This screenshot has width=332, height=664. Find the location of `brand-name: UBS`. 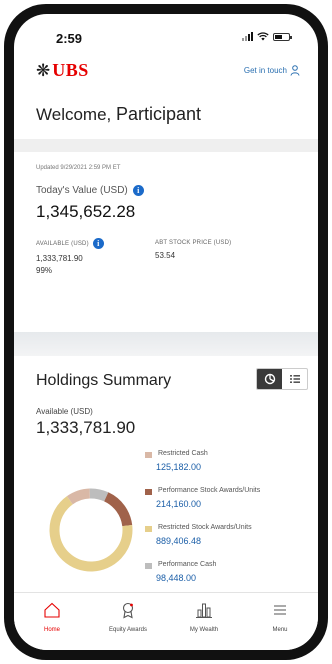

brand-name: UBS is located at coordinates (70, 70).